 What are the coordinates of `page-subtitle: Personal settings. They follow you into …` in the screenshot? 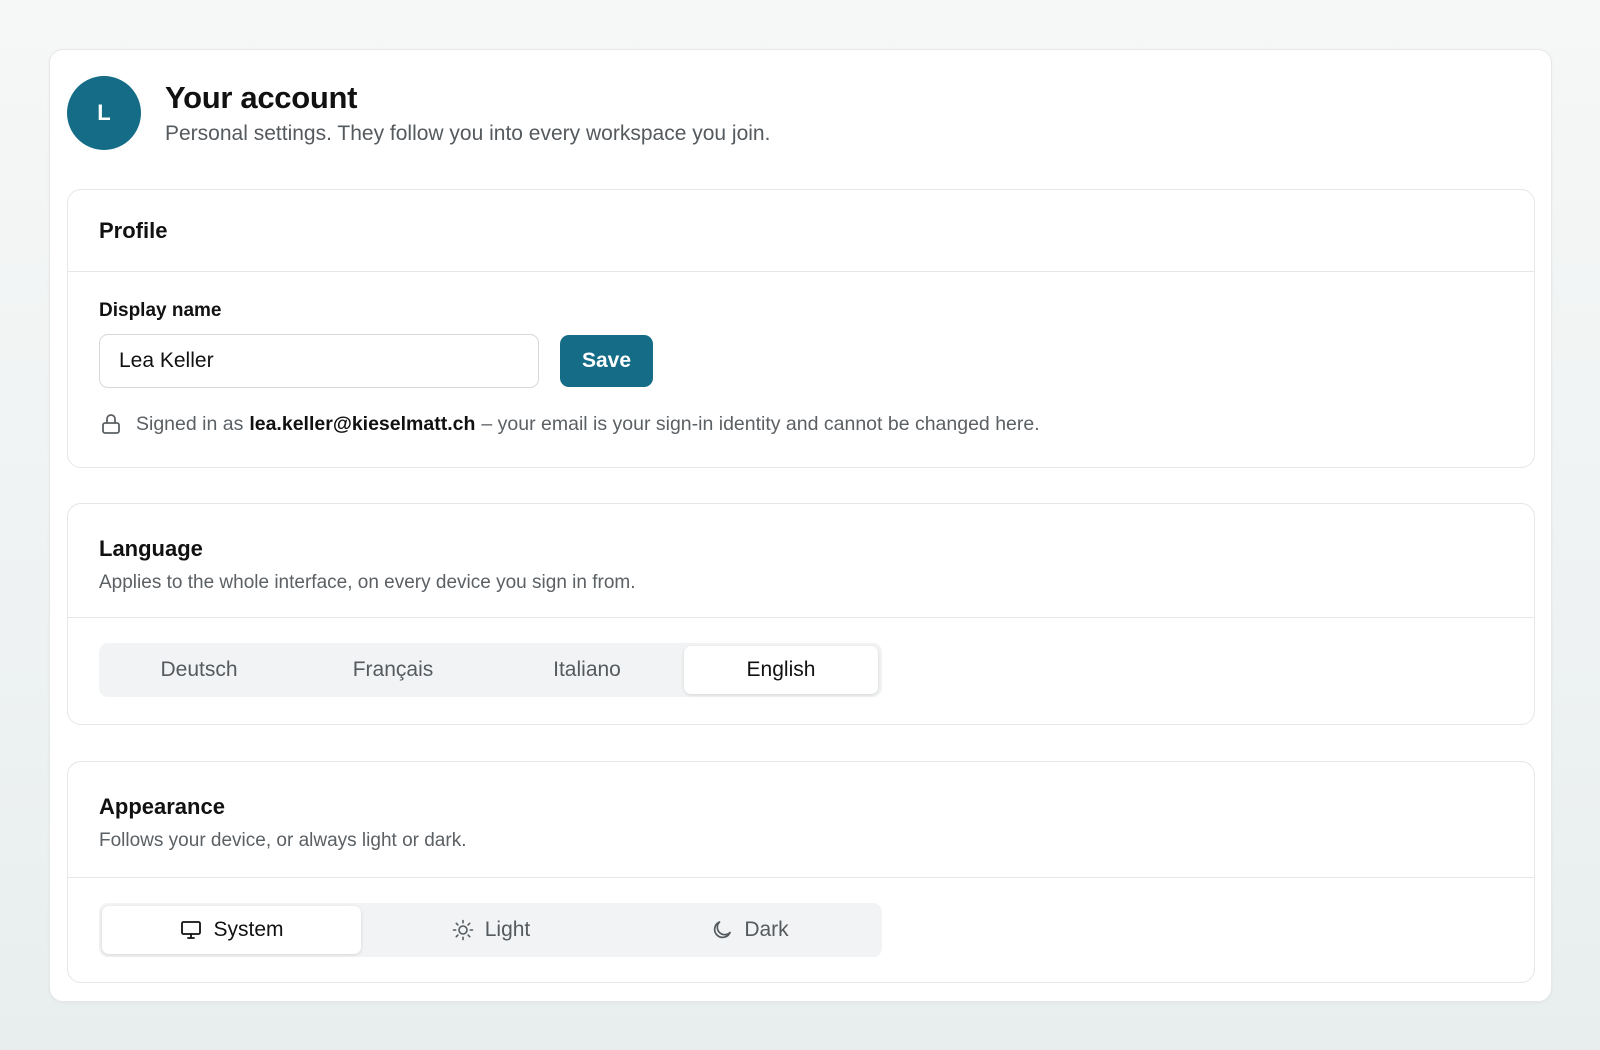 It's located at (468, 133).